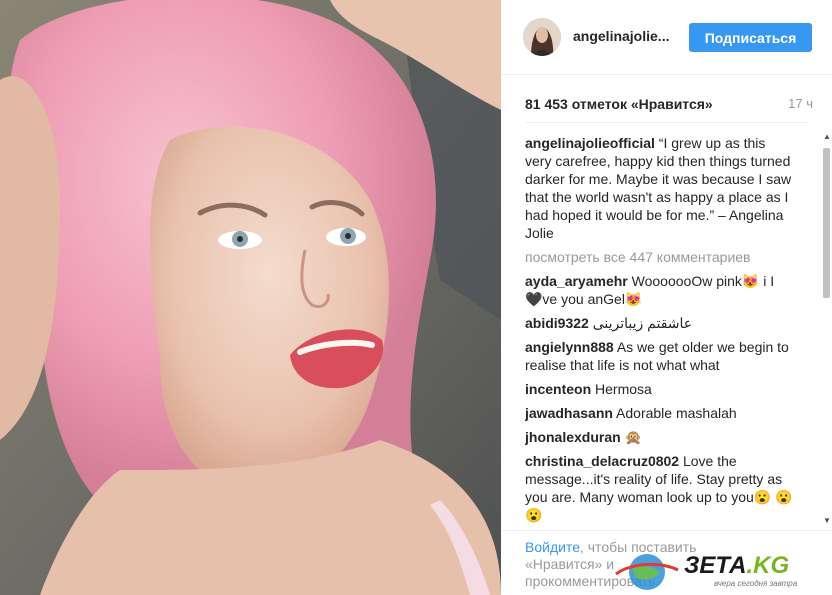 This screenshot has width=832, height=595. What do you see at coordinates (558, 389) in the screenshot?
I see `comment-user: incenteon` at bounding box center [558, 389].